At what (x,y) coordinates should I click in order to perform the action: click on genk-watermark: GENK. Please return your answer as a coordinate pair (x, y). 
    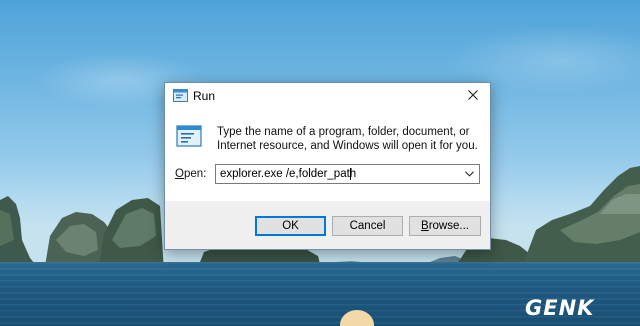
    Looking at the image, I should click on (560, 308).